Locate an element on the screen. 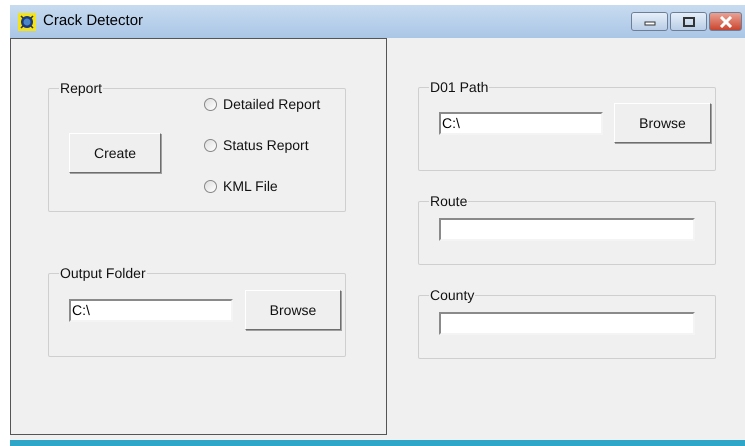 The width and height of the screenshot is (745, 446). radio-label: Detailed Report is located at coordinates (271, 104).